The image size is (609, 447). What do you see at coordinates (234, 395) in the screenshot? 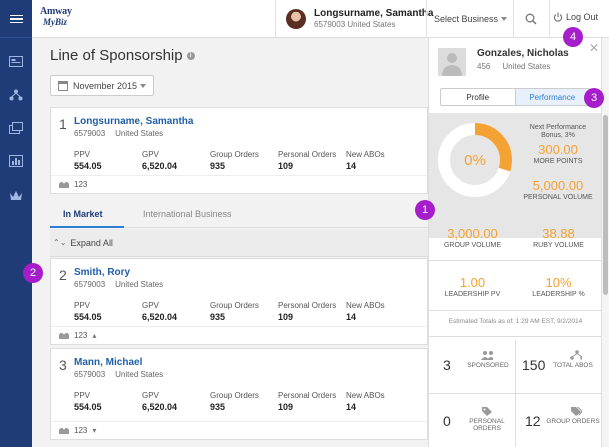
I see `metric-label: Group Orders` at bounding box center [234, 395].